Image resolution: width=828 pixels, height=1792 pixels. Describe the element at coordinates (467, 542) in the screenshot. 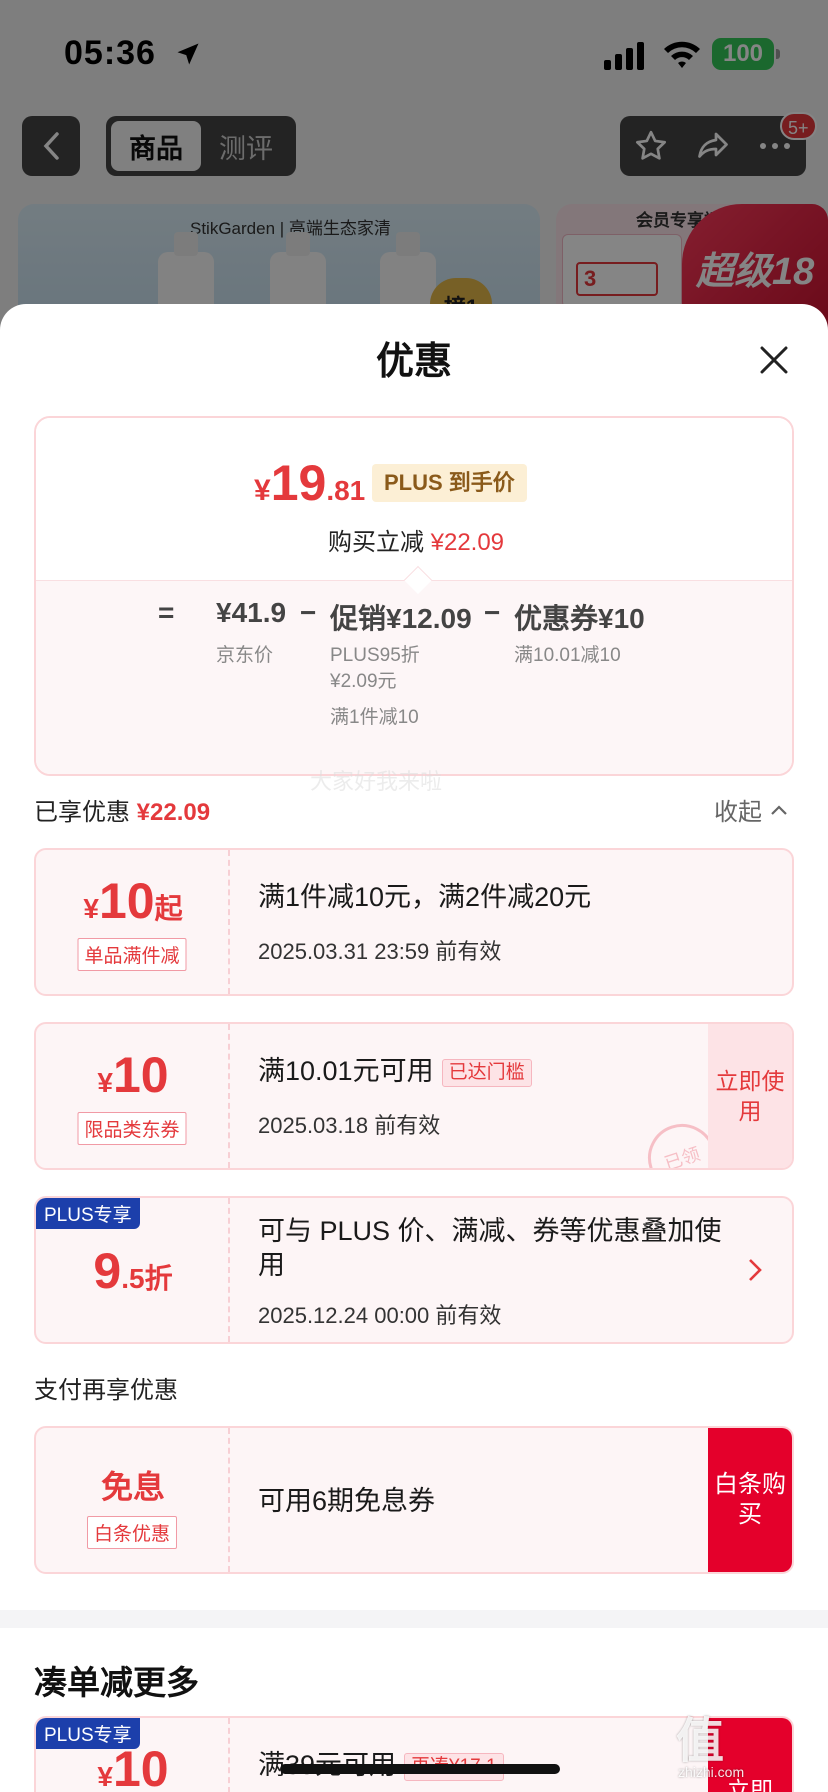

I see `instant-discount-value: ¥22.09` at that location.